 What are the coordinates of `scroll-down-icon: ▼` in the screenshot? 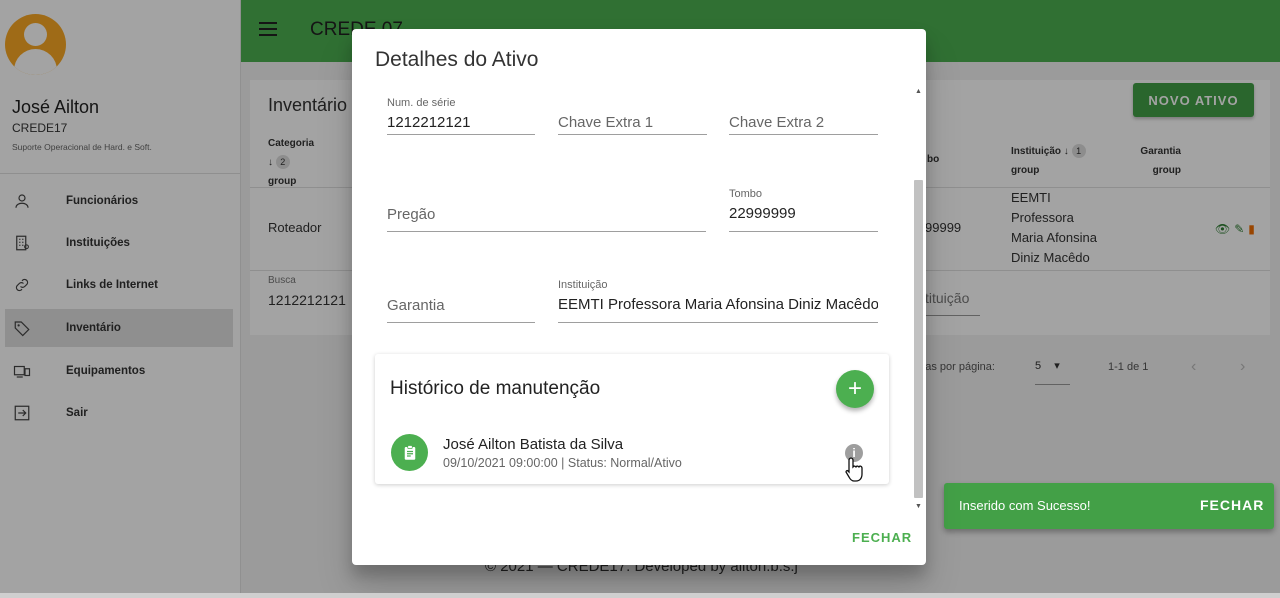 It's located at (918, 506).